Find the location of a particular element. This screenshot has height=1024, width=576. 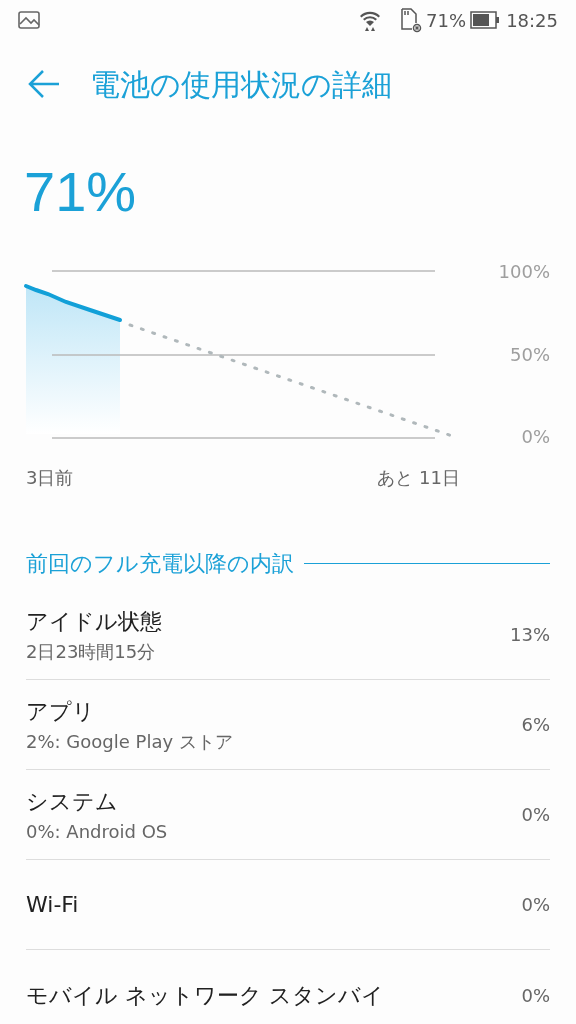

section-header: 前回のフル充電以降の内訳 is located at coordinates (160, 564).